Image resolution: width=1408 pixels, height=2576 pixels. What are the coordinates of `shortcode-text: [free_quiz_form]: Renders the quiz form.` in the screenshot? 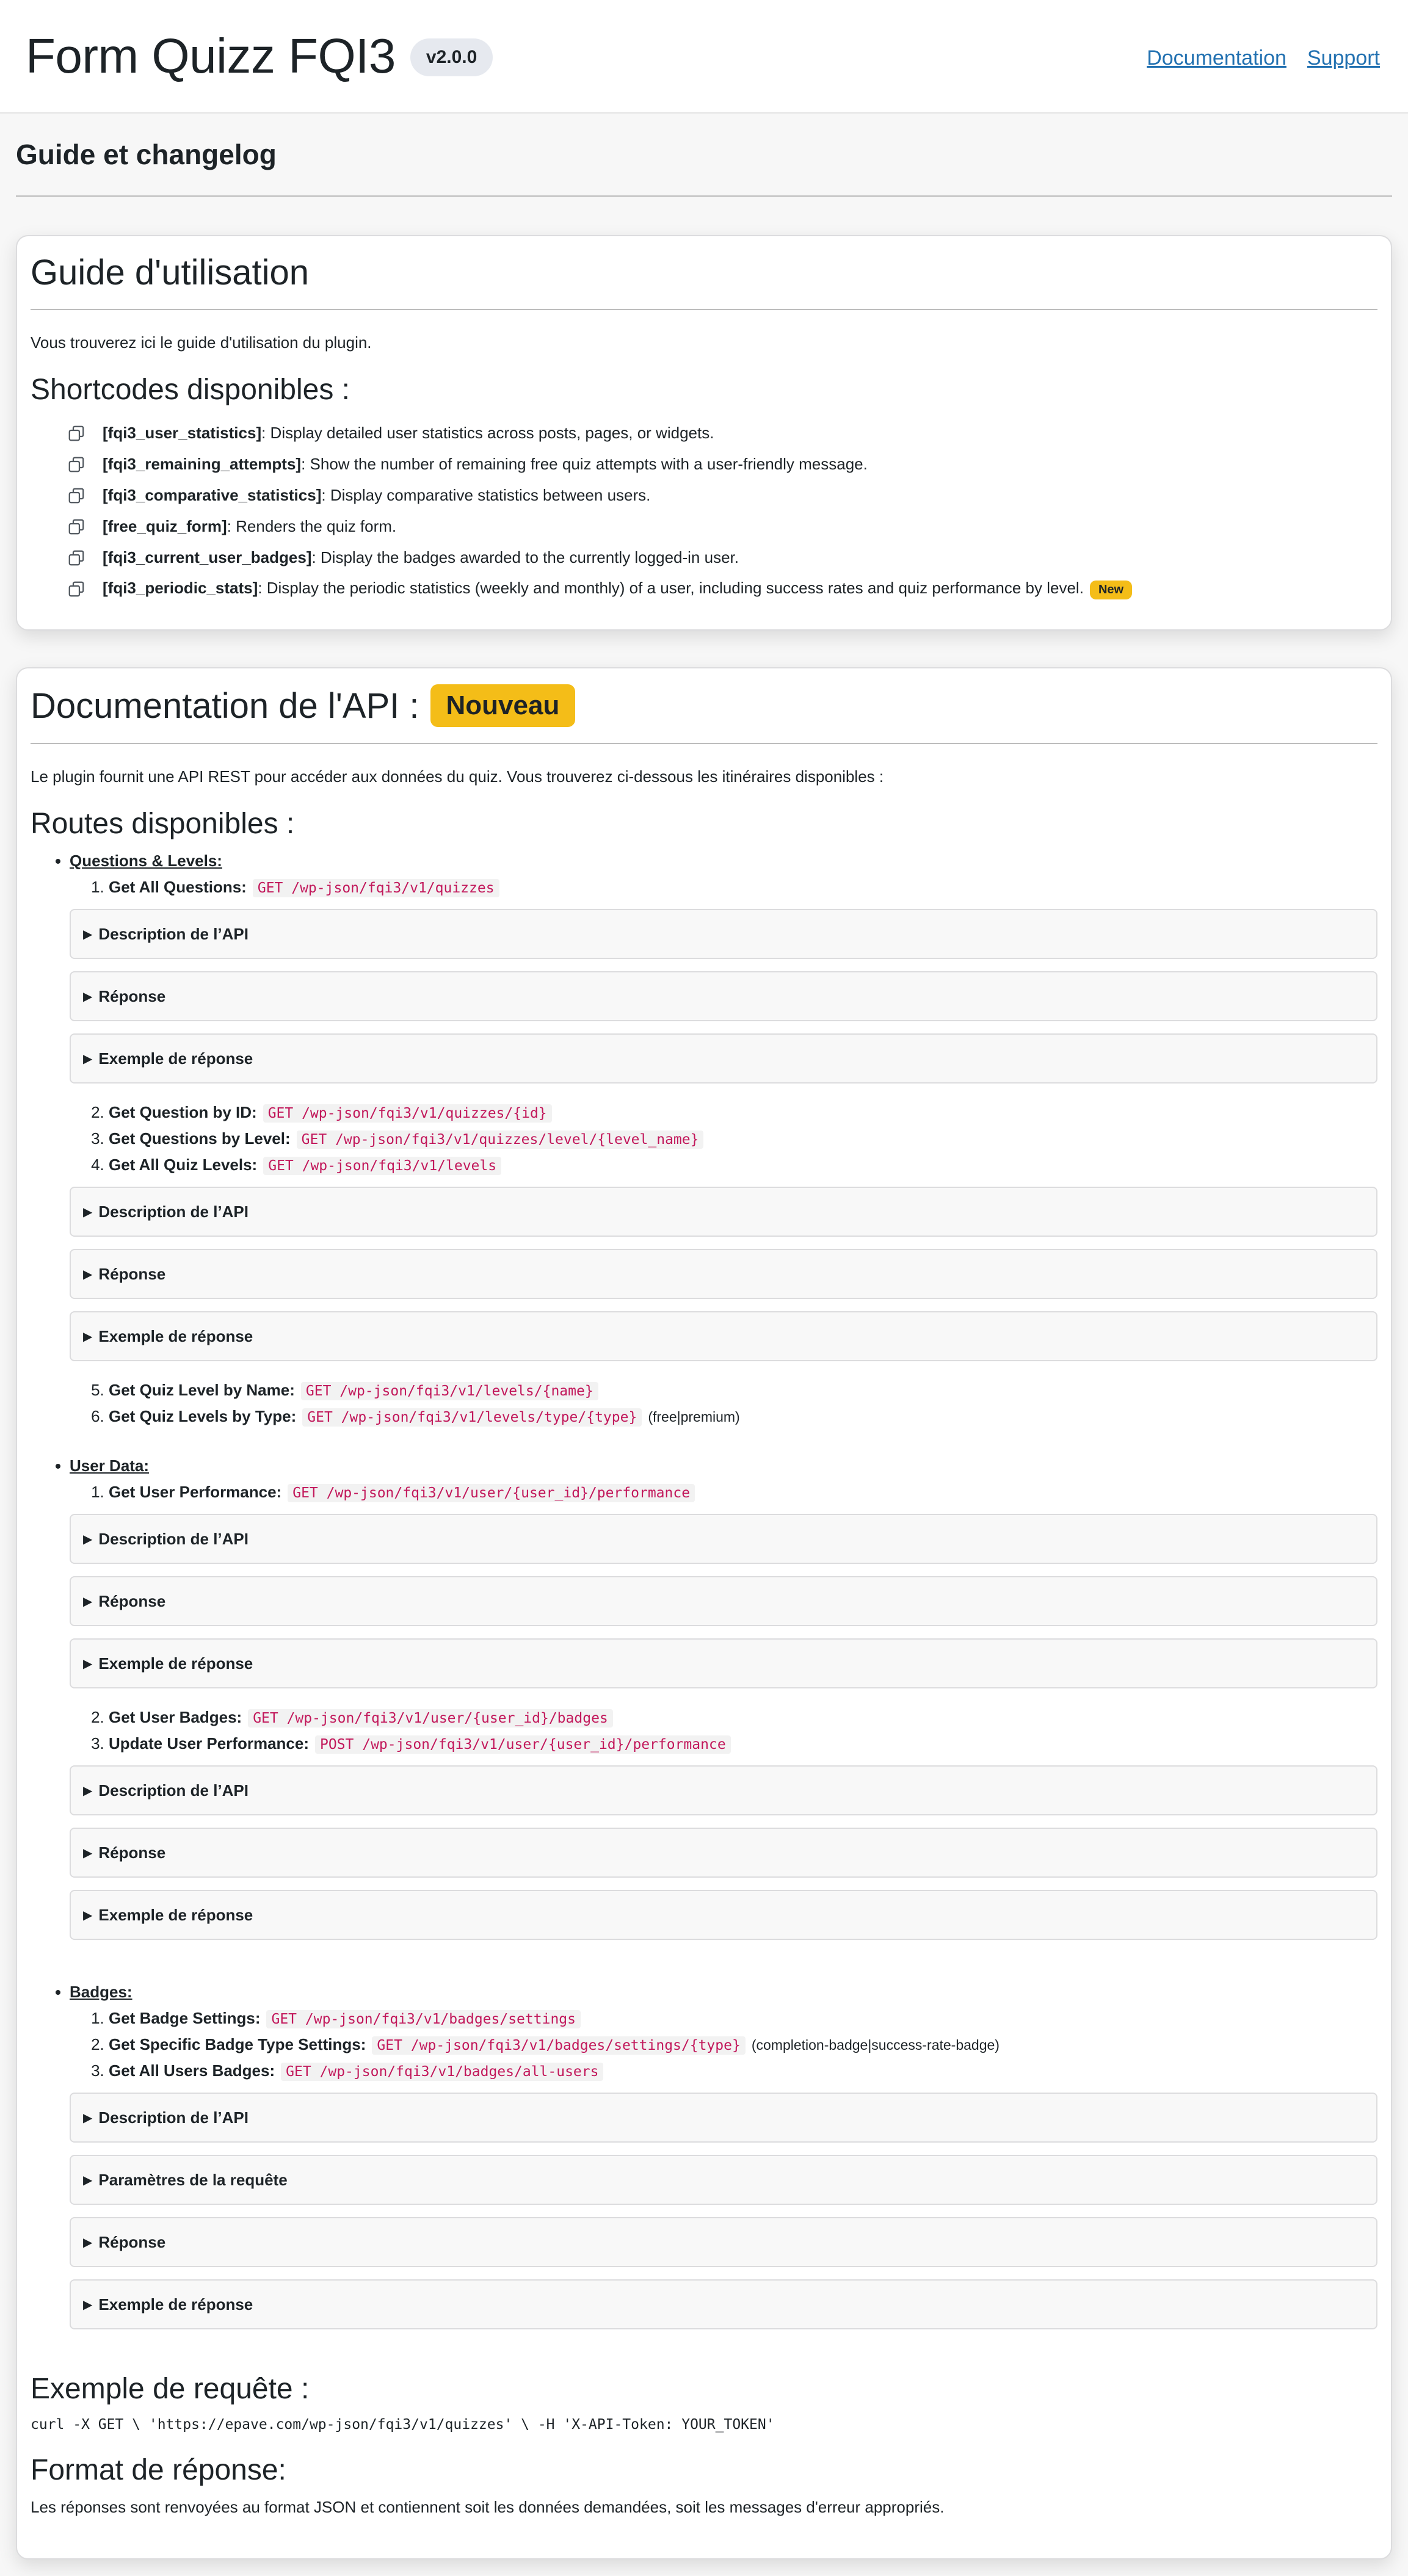 It's located at (250, 526).